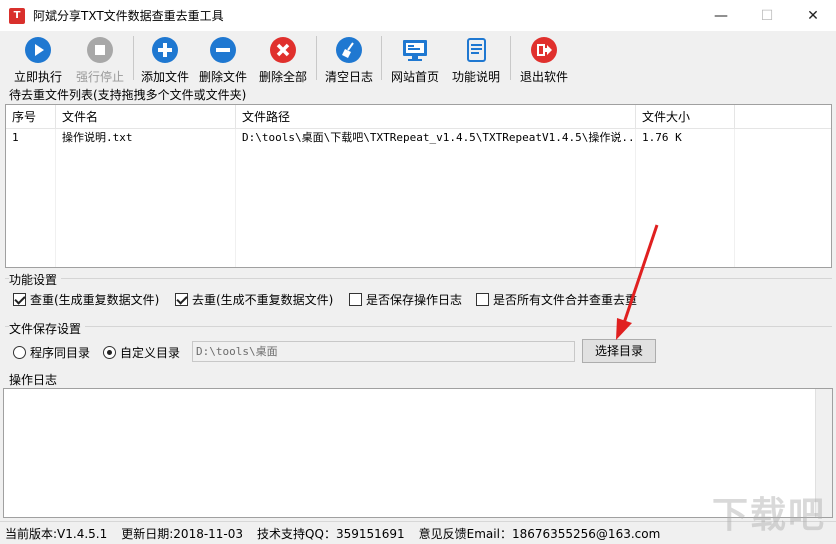  What do you see at coordinates (109, 352) in the screenshot?
I see `radio-custom-dir` at bounding box center [109, 352].